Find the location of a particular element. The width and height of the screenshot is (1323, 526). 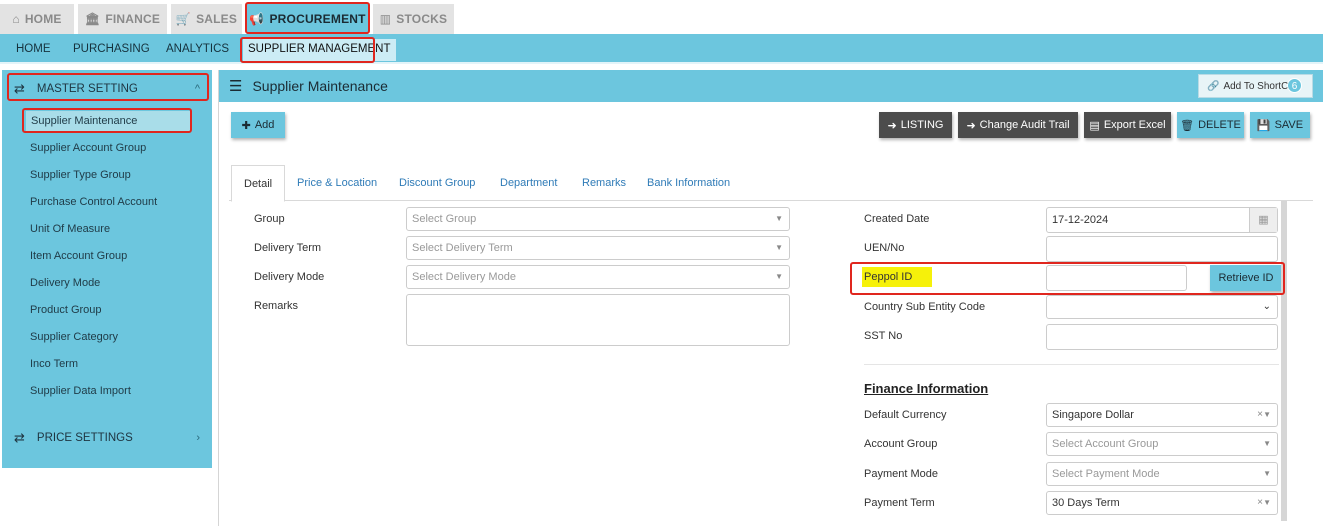

retrieve-id-button: Retrieve ID is located at coordinates (1246, 278).